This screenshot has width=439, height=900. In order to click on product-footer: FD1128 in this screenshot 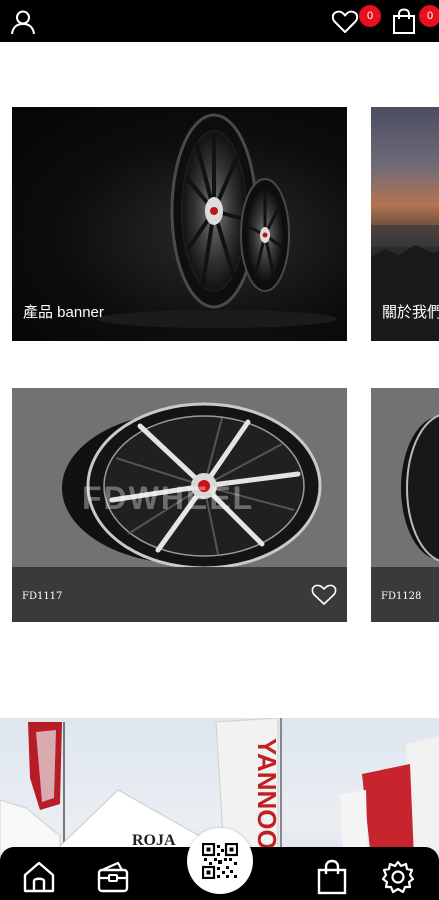, I will do `click(405, 594)`.